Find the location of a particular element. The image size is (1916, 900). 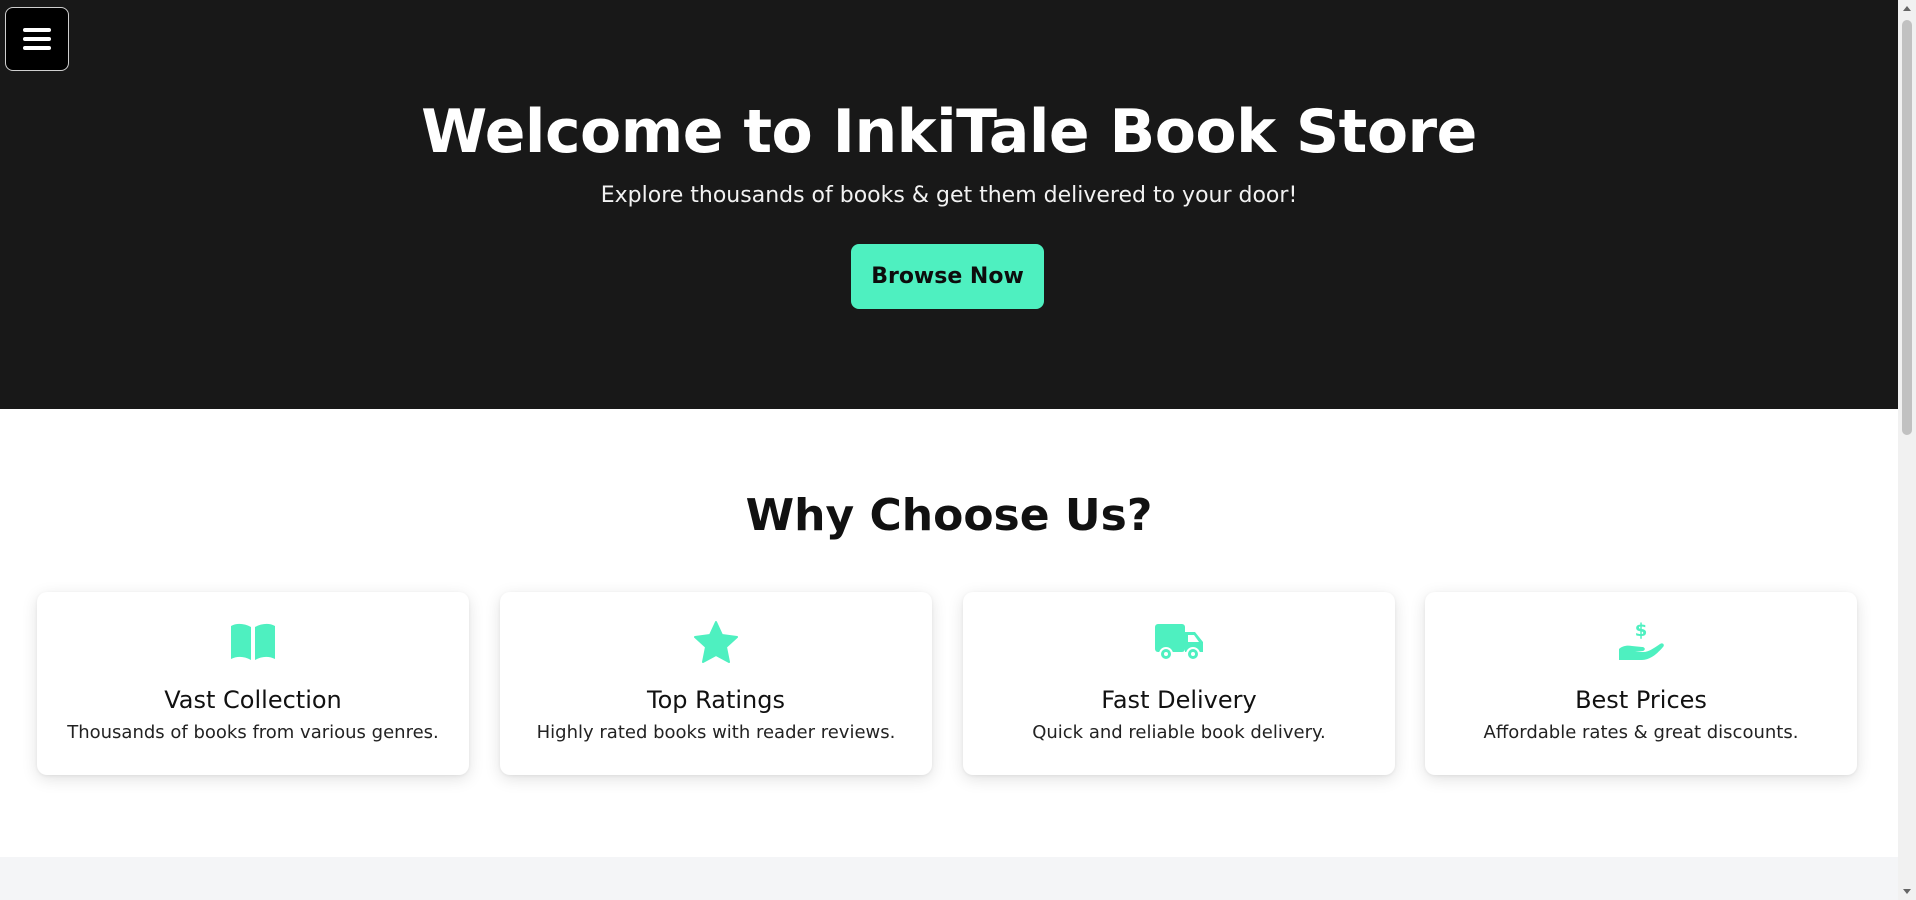

why-choose-us-title: Why Choose Us? is located at coordinates (949, 515).